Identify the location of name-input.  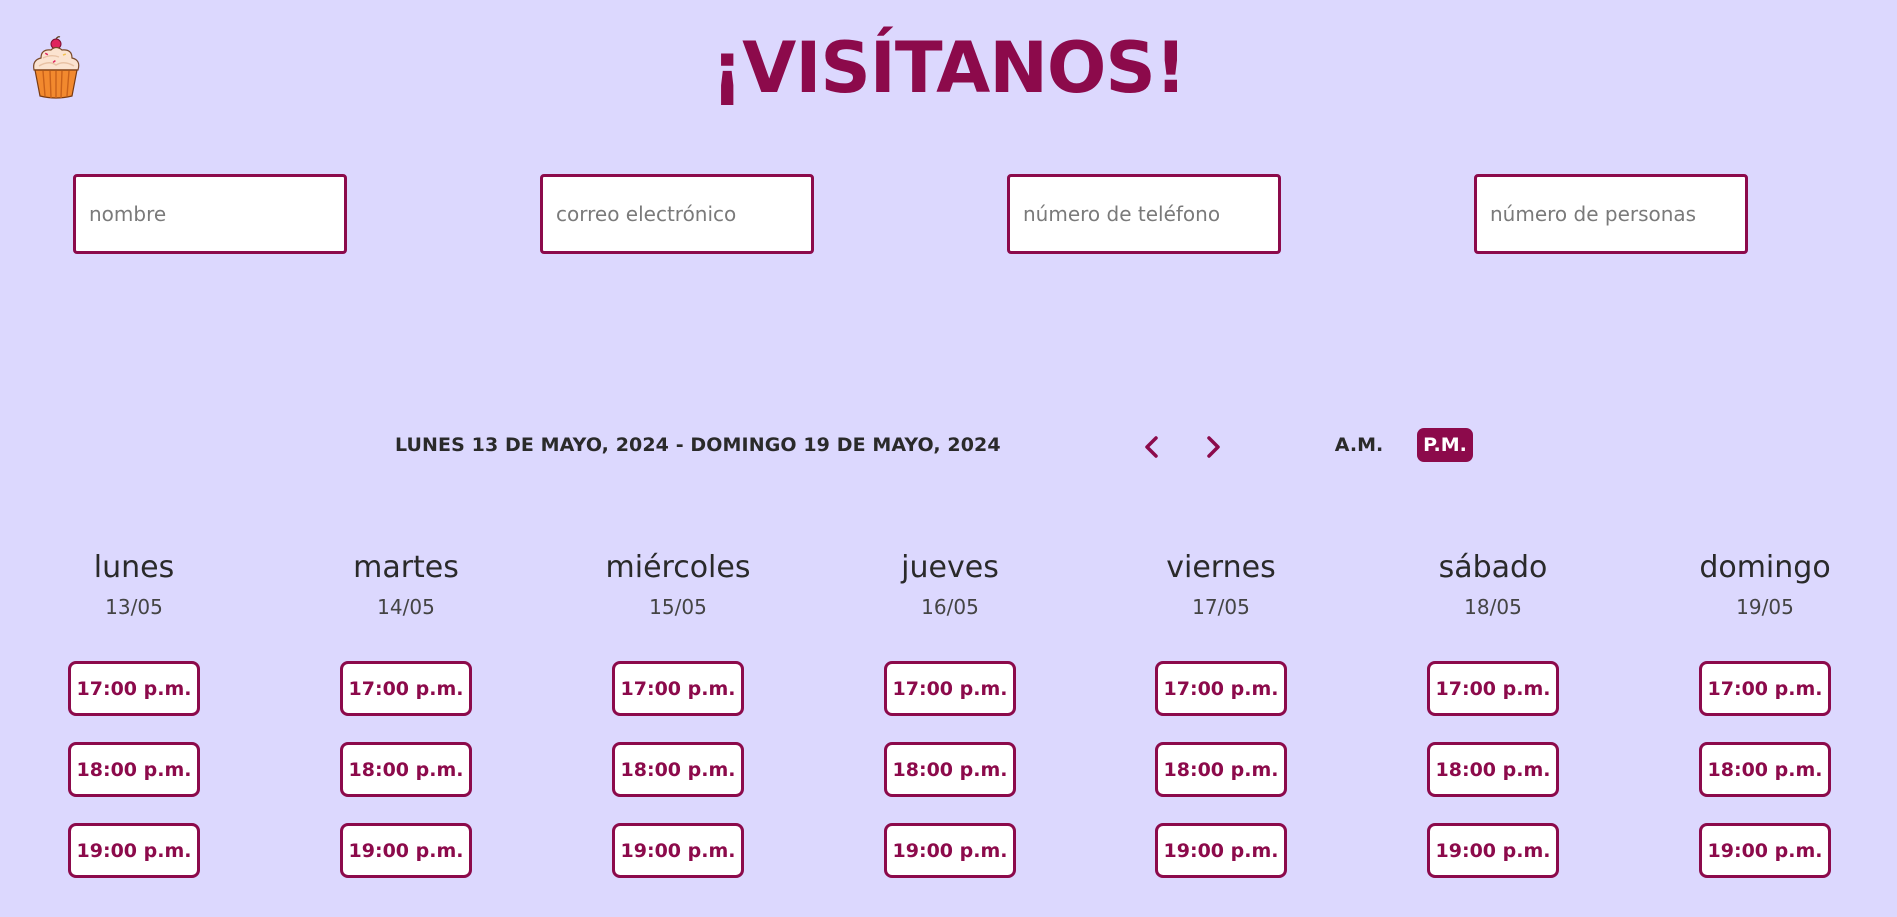
(210, 214).